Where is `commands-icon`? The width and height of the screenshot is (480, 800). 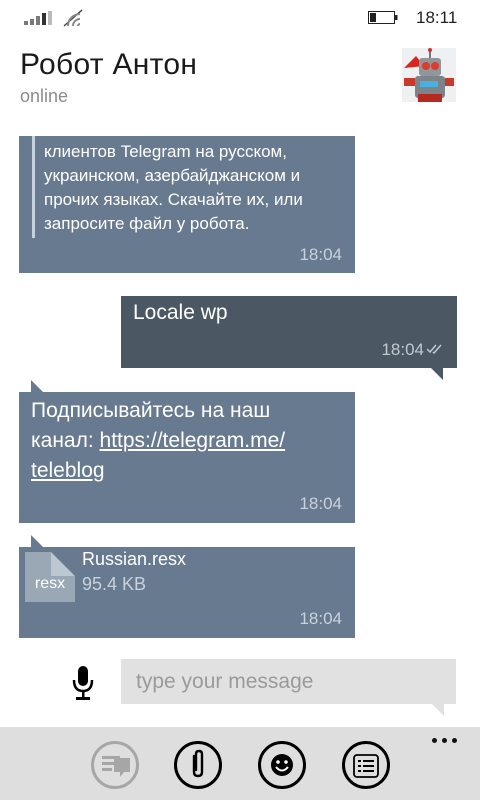
commands-icon is located at coordinates (366, 766).